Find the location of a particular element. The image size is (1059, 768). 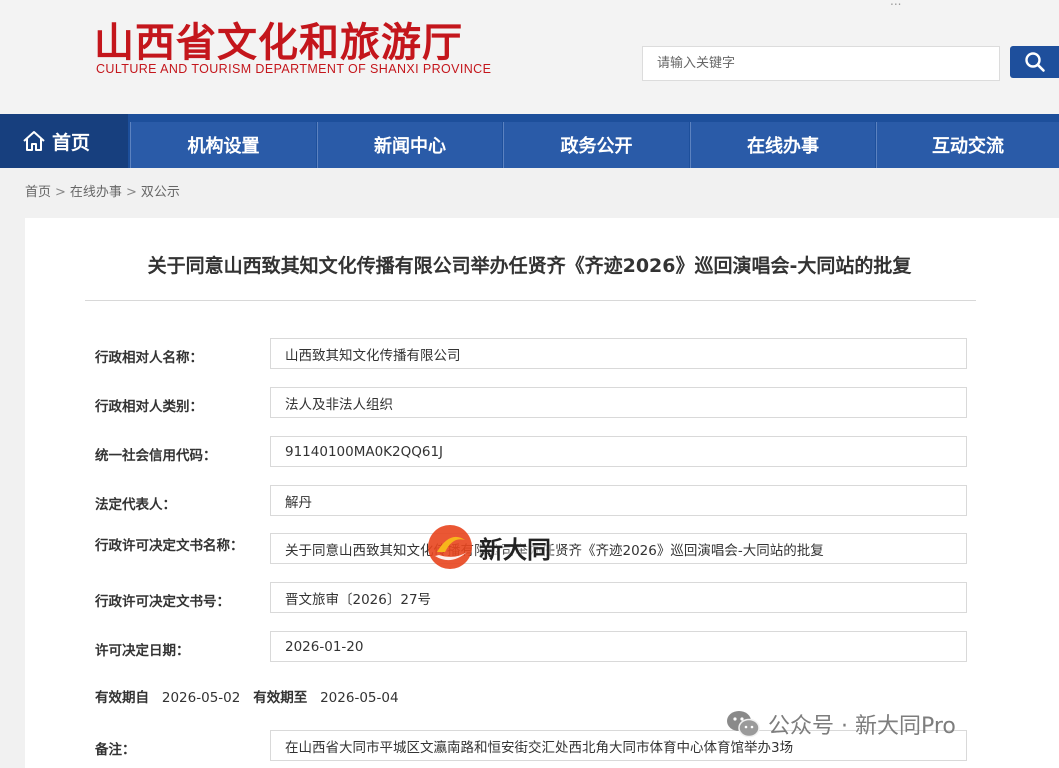

nav-home: 首页 is located at coordinates (64, 141).